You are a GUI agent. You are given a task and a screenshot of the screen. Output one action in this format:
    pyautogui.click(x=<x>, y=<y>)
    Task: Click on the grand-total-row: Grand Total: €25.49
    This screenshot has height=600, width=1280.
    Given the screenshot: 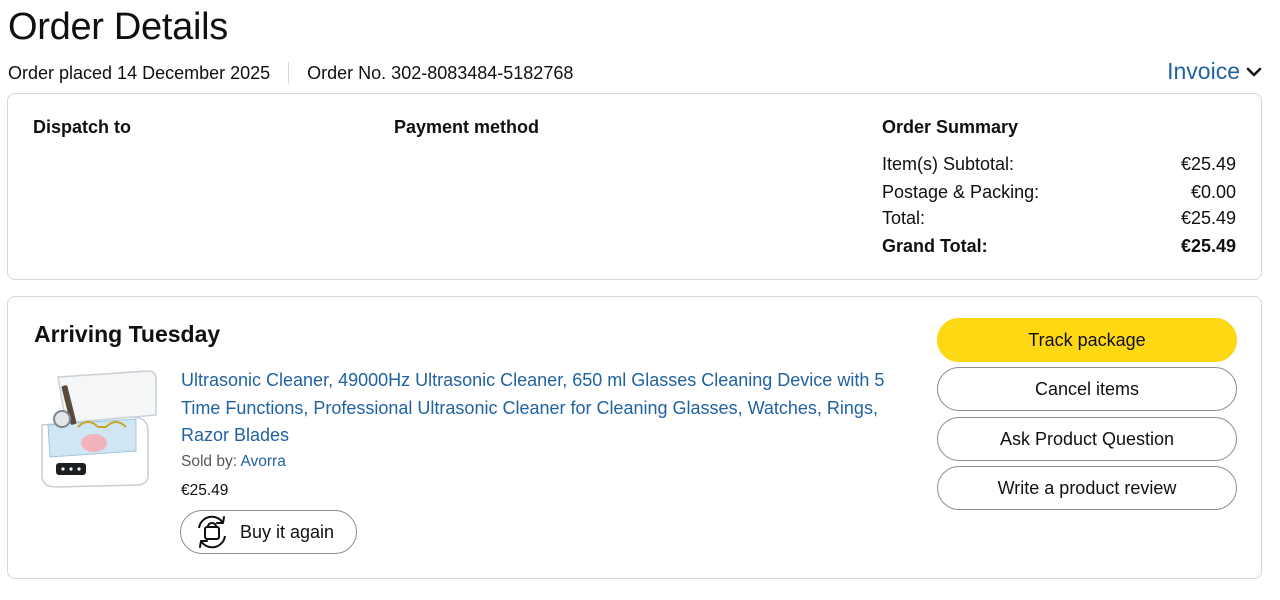 What is the action you would take?
    pyautogui.click(x=1059, y=246)
    